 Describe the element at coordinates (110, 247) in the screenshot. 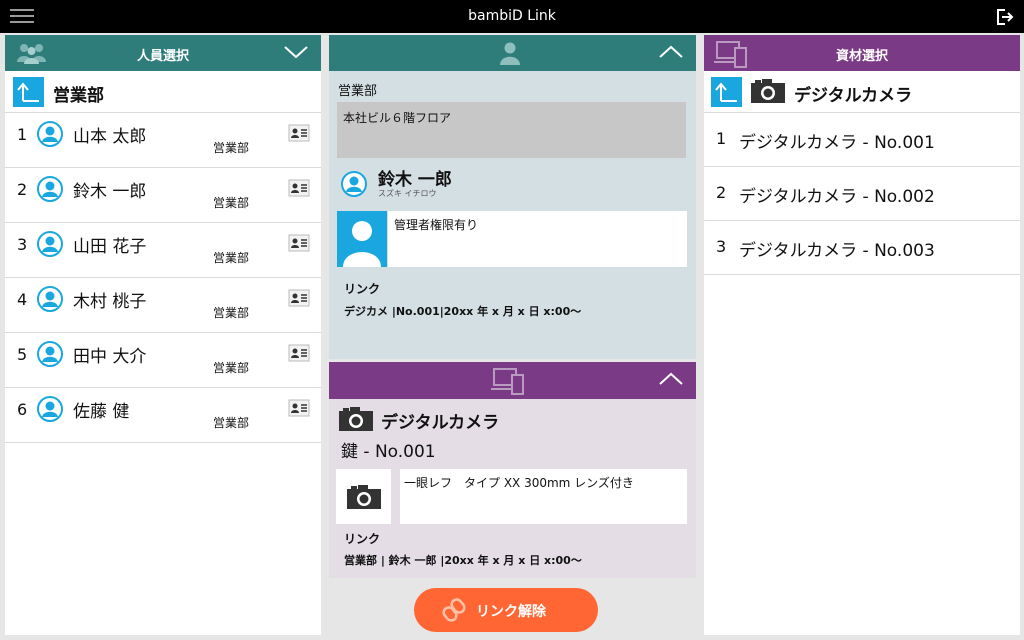

I see `person-name: 山田 花子` at that location.